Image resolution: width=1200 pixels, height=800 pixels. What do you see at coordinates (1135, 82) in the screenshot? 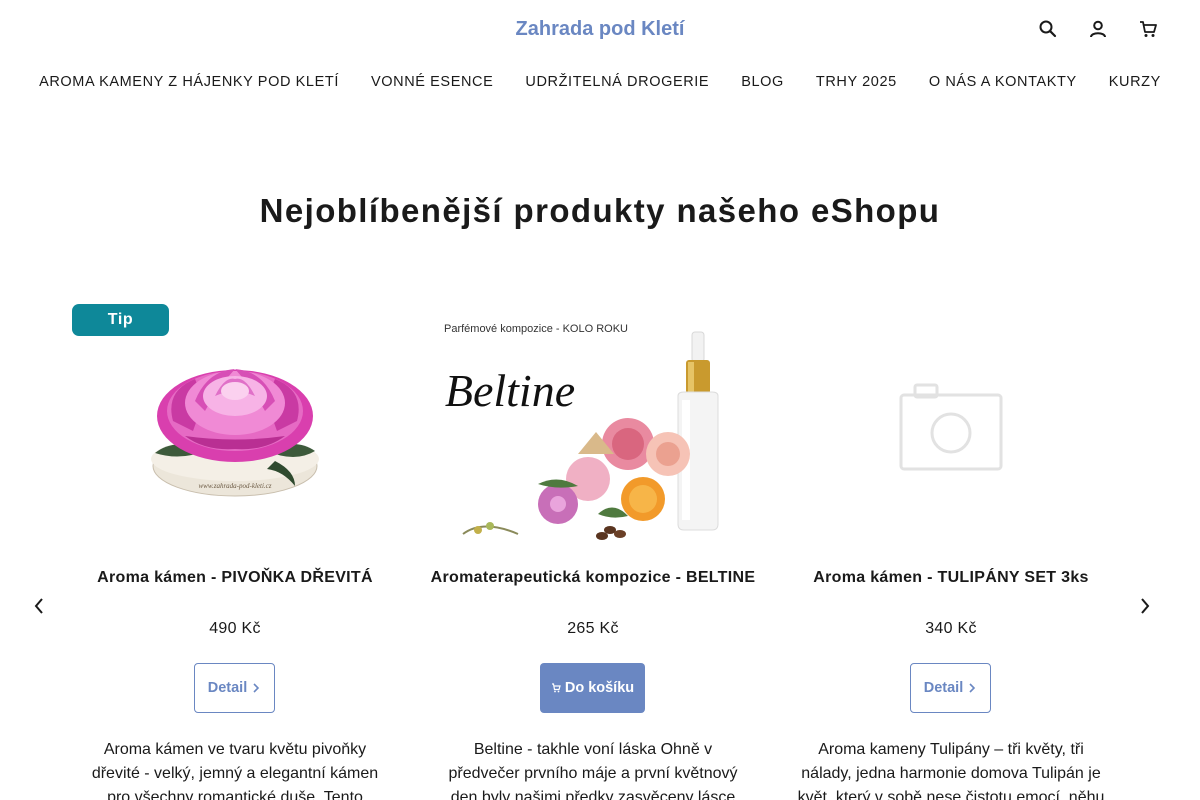
I see `nav-item-kurzy: KURZY` at bounding box center [1135, 82].